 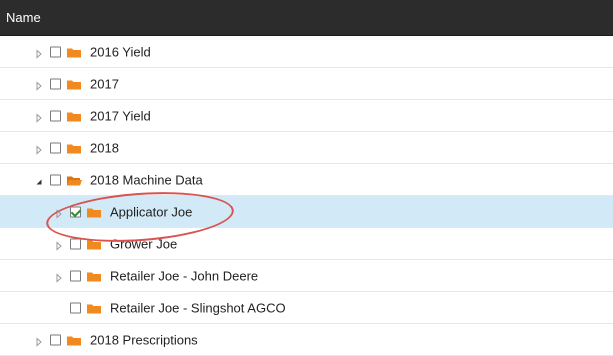 I want to click on tree-item-label: 2018, so click(x=104, y=147).